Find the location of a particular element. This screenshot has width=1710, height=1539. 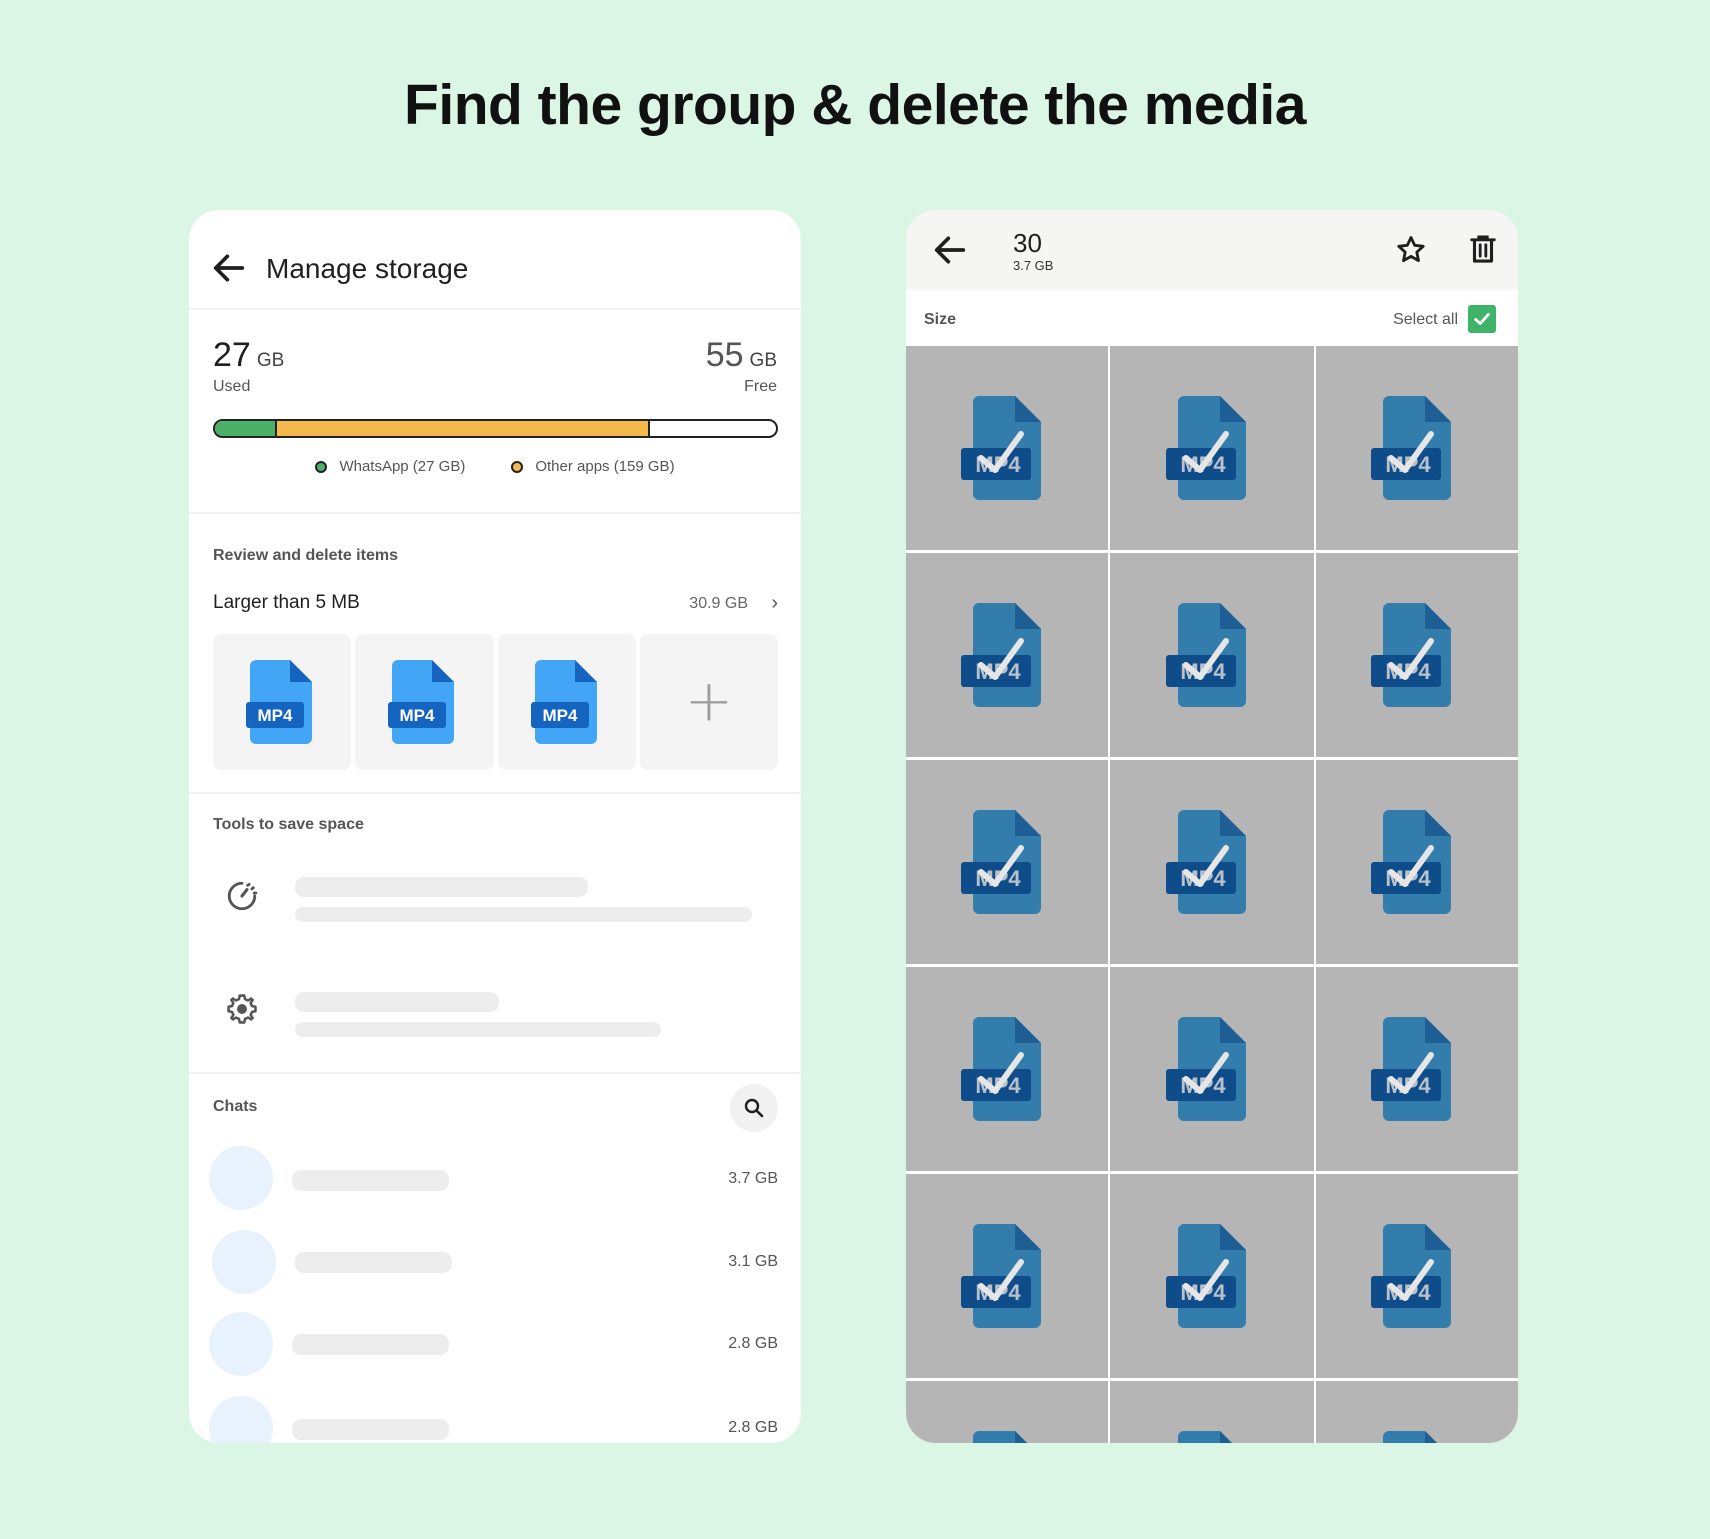

review-heading: Review and delete items is located at coordinates (305, 555).